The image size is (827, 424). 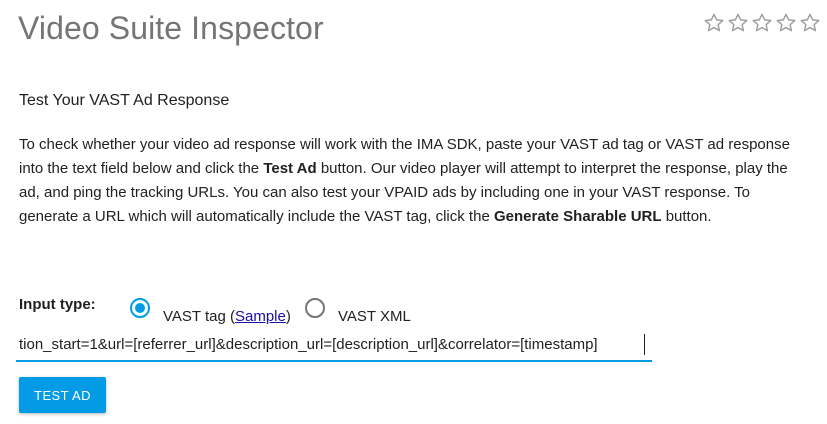 I want to click on description-bold-generate-url: Generate Sharable URL, so click(x=577, y=216).